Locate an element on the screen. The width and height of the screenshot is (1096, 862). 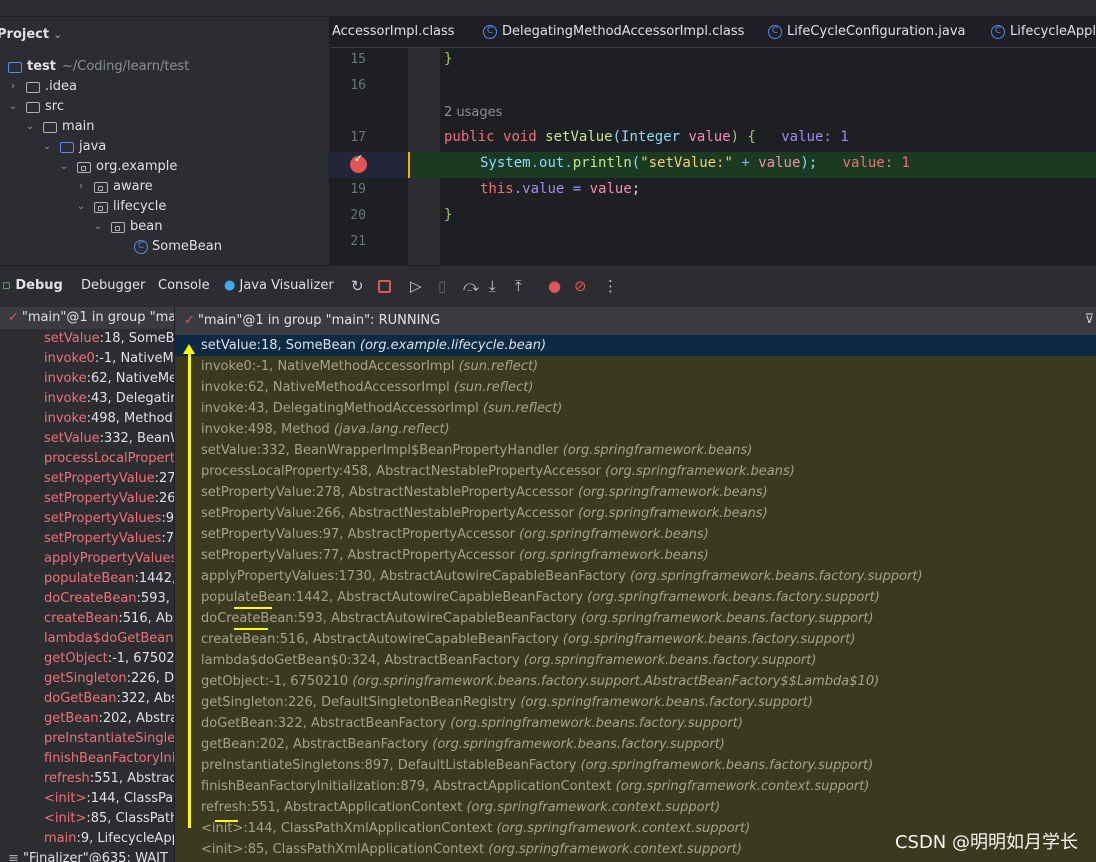
tree-item-somebean: C SomeBean is located at coordinates (178, 247).